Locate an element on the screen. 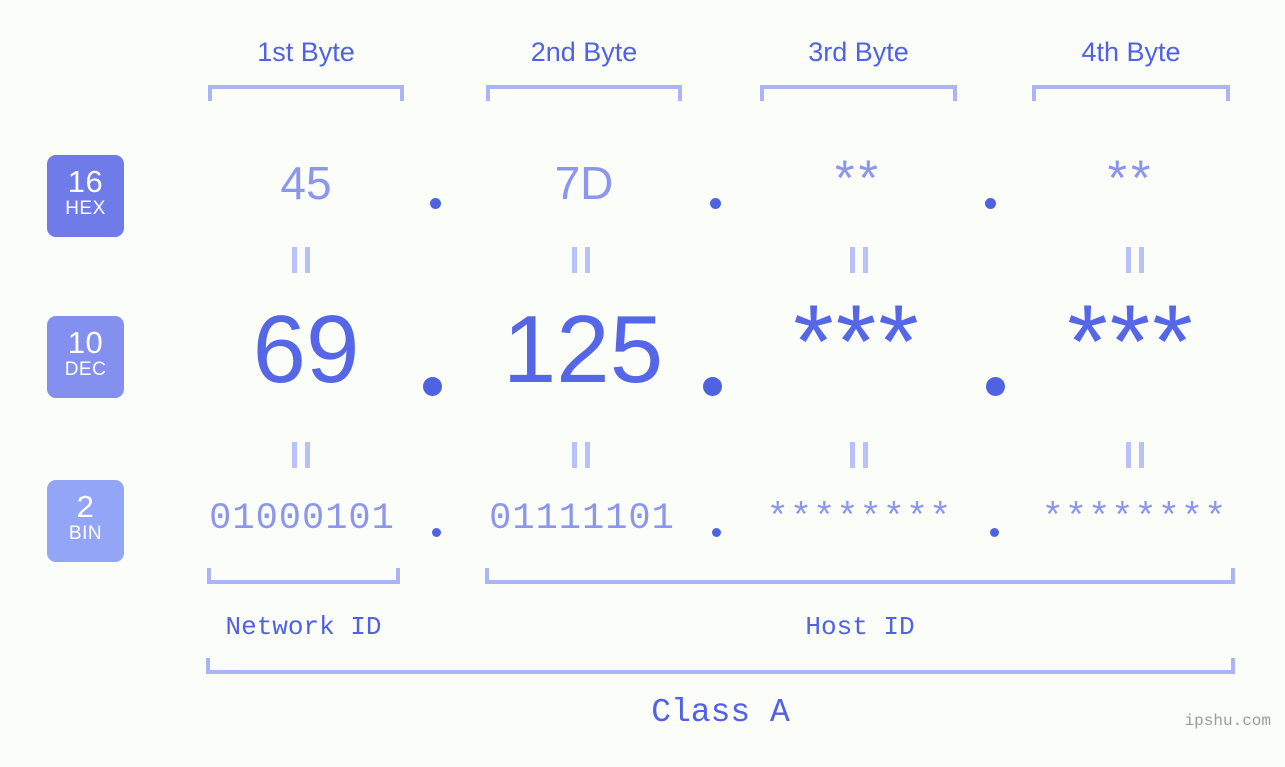  base-badge-bin-name: BIN is located at coordinates (85, 533).